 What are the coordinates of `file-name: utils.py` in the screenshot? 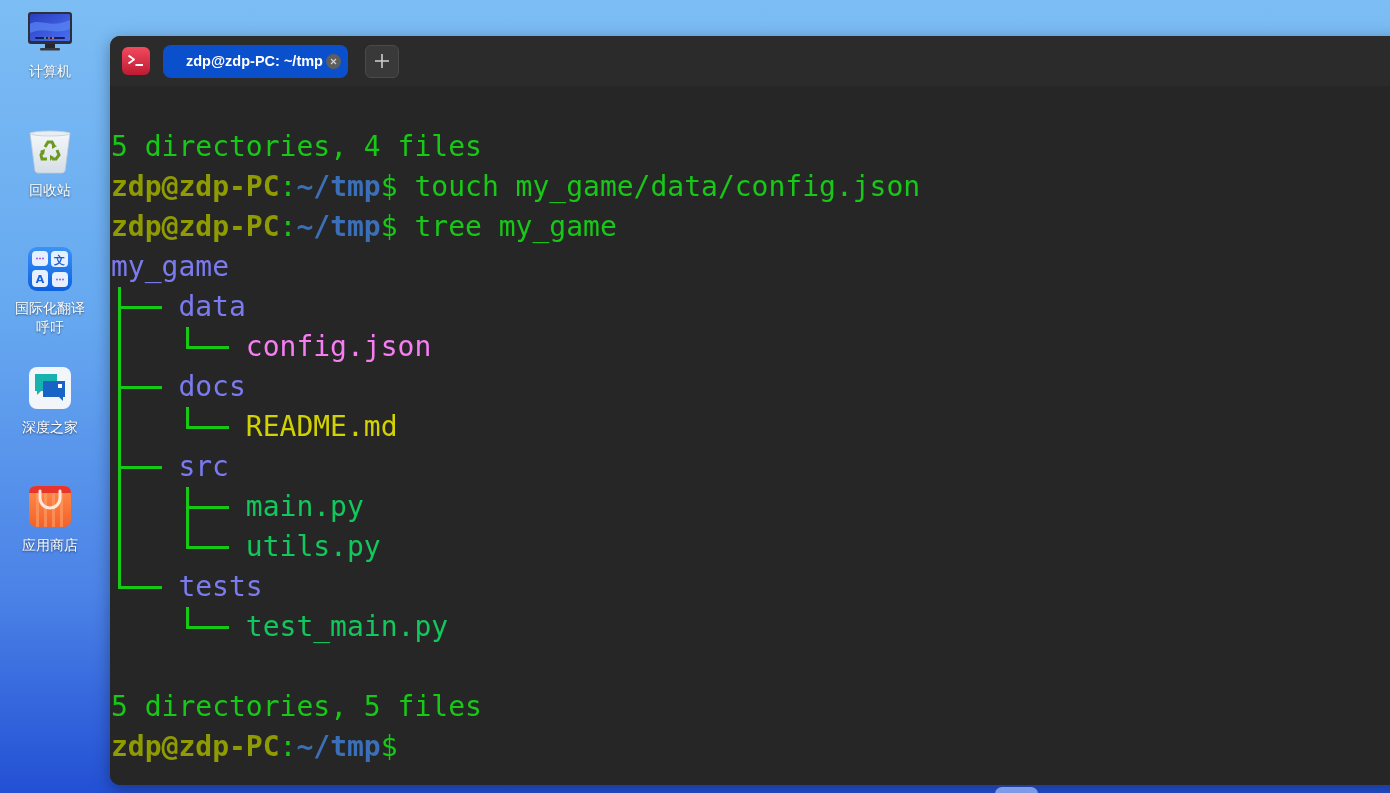 It's located at (313, 547).